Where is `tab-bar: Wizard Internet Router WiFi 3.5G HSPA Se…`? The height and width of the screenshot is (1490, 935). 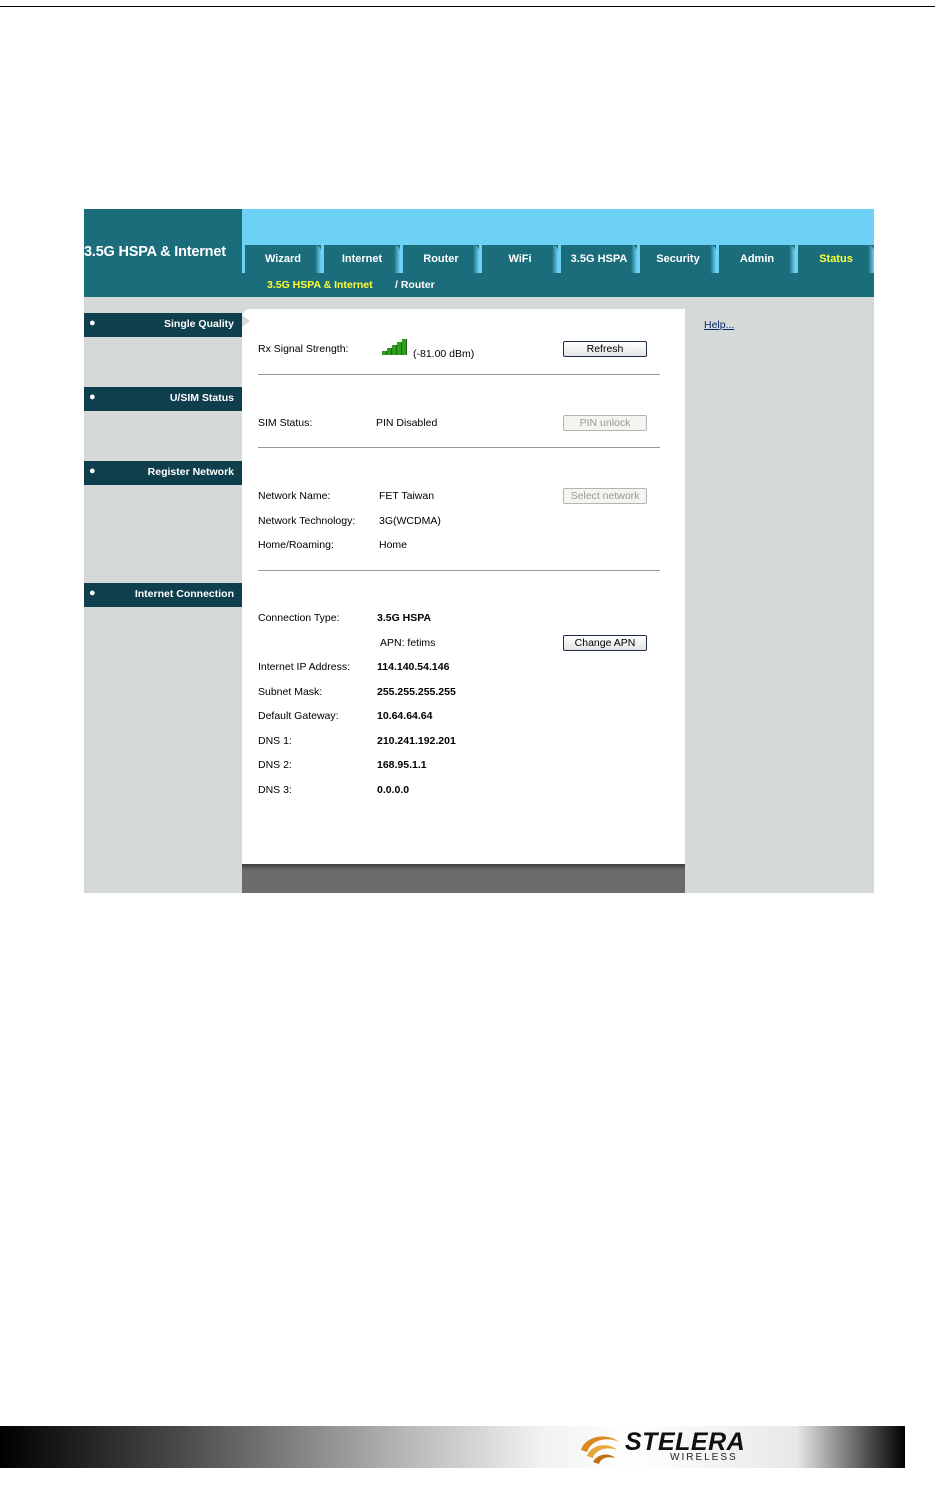 tab-bar: Wizard Internet Router WiFi 3.5G HSPA Se… is located at coordinates (558, 259).